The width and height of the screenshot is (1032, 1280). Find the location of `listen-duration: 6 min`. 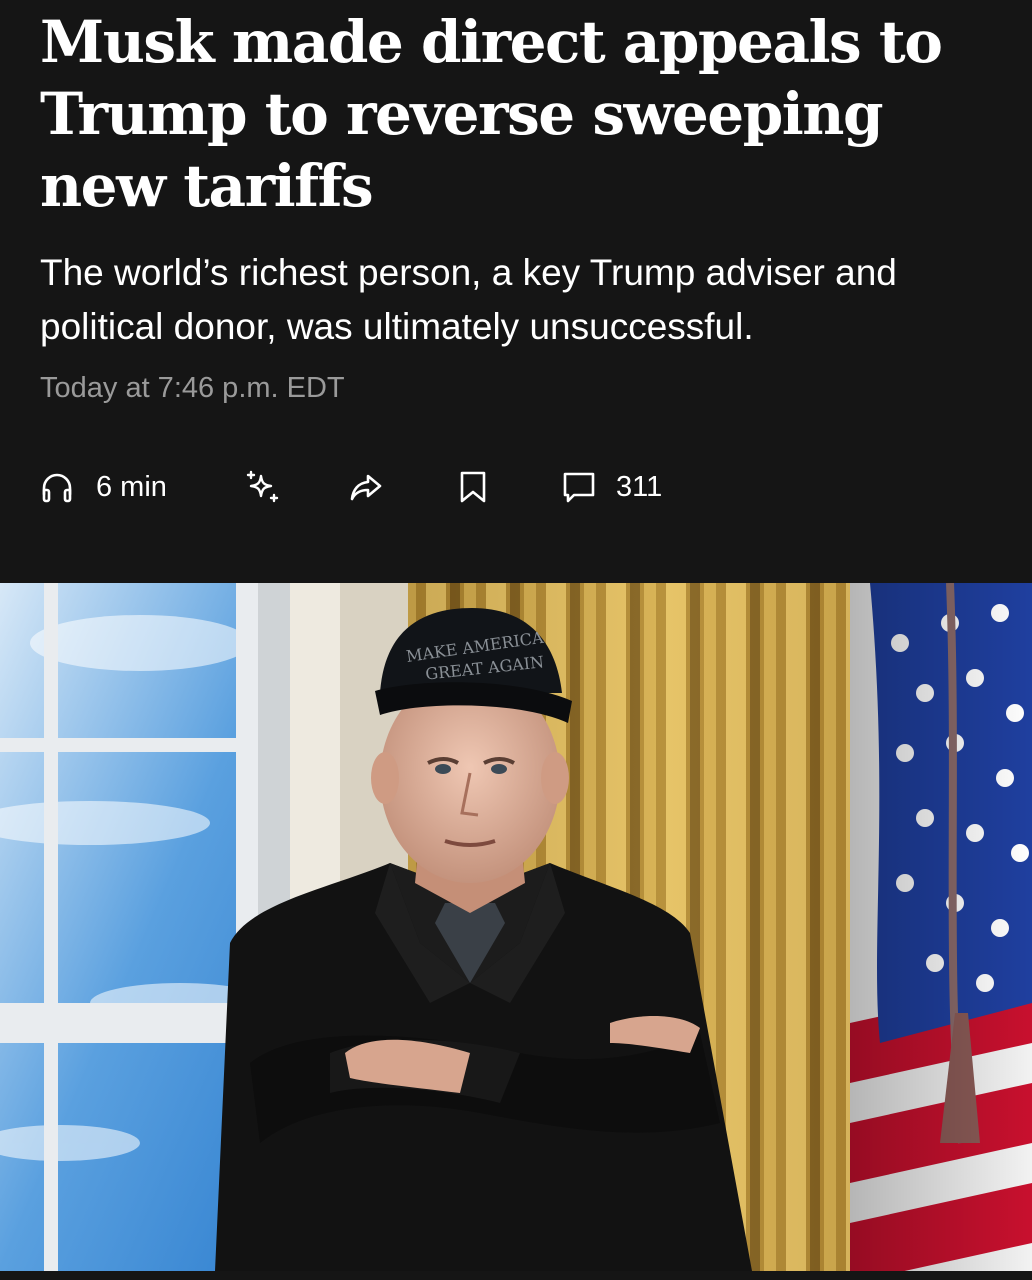

listen-duration: 6 min is located at coordinates (131, 486).